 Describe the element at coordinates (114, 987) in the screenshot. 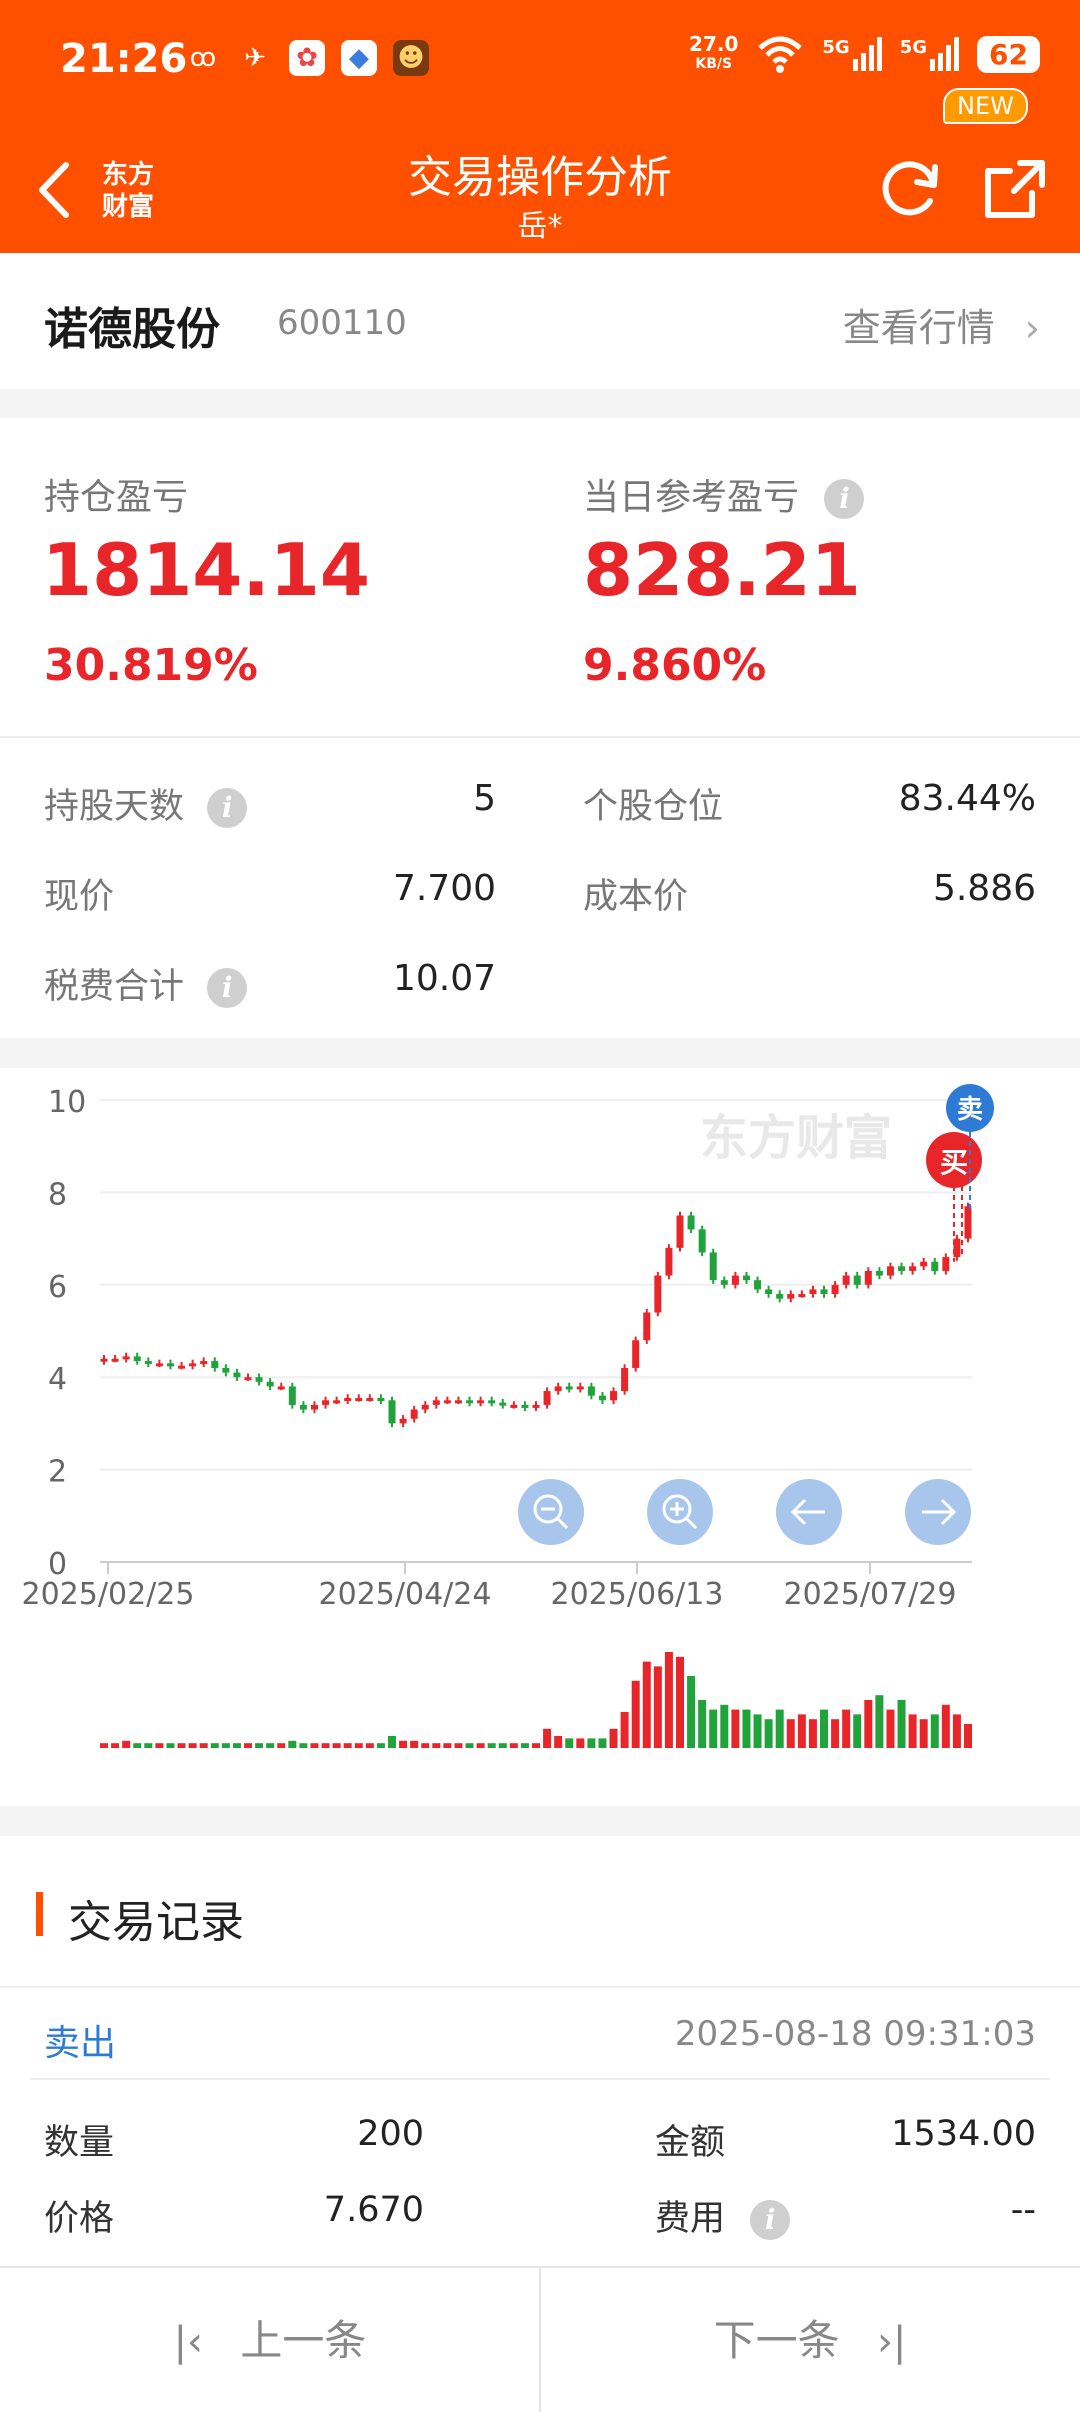

I see `fee-total-label: 税费合计` at that location.